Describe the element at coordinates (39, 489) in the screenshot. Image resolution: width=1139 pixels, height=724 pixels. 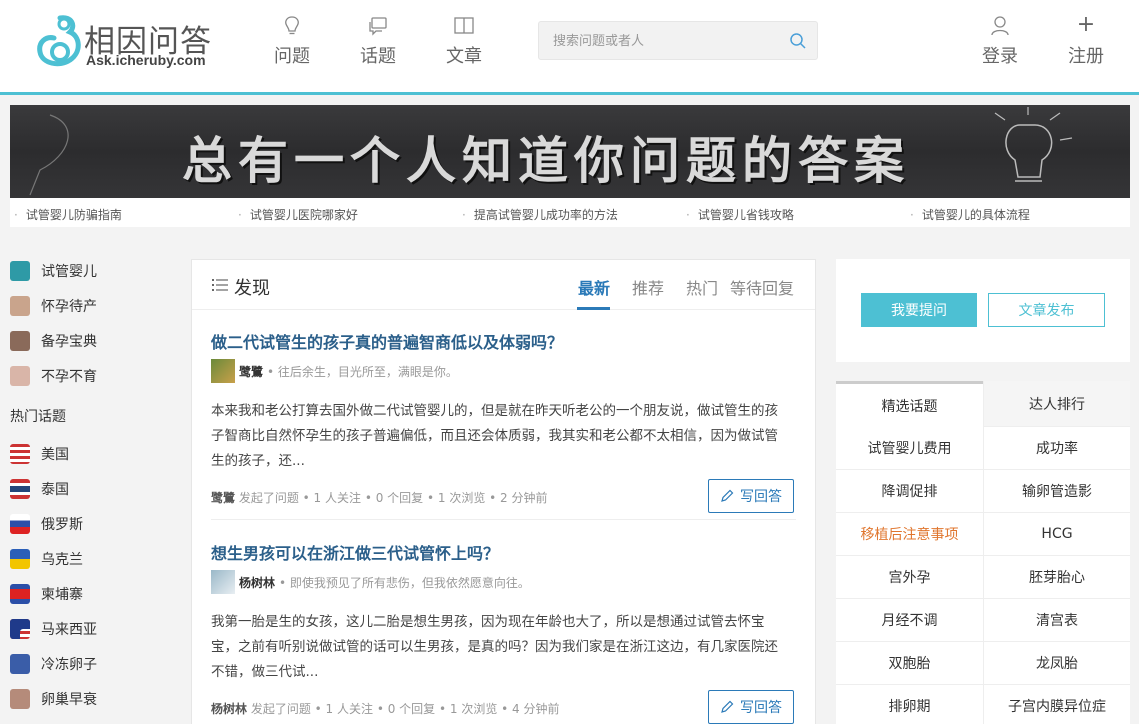
I see `hot-topic-thailand: 泰国` at that location.